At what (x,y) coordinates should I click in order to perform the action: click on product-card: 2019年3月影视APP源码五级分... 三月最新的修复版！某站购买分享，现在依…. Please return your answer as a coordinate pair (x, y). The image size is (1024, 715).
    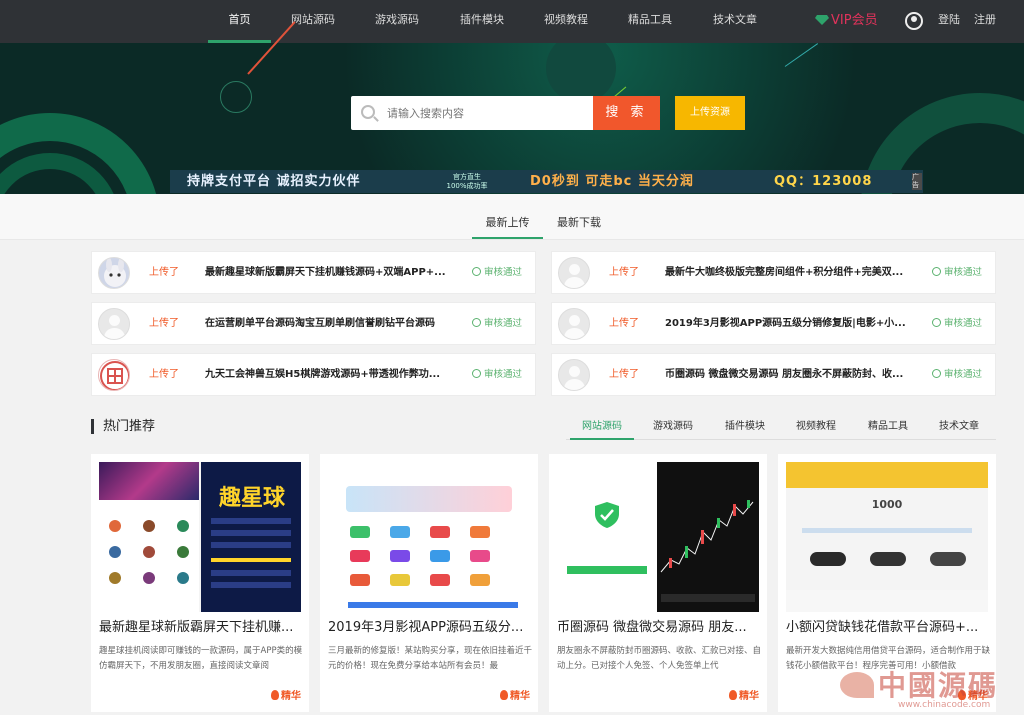
    Looking at the image, I should click on (429, 583).